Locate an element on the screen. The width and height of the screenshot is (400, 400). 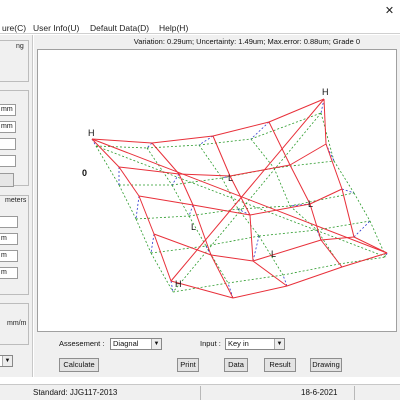
mm-input-2: mm is located at coordinates (8, 127).